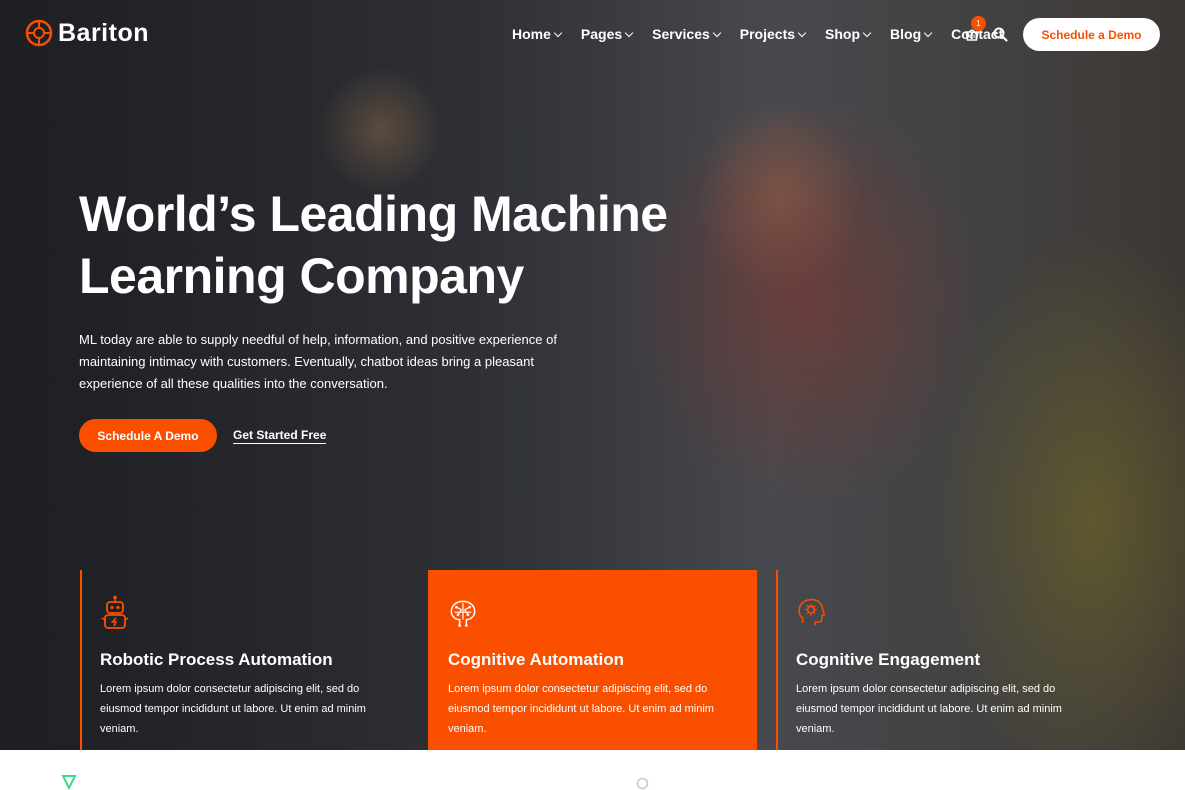 The image size is (1185, 790). I want to click on nav-item-pages: Pages, so click(607, 34).